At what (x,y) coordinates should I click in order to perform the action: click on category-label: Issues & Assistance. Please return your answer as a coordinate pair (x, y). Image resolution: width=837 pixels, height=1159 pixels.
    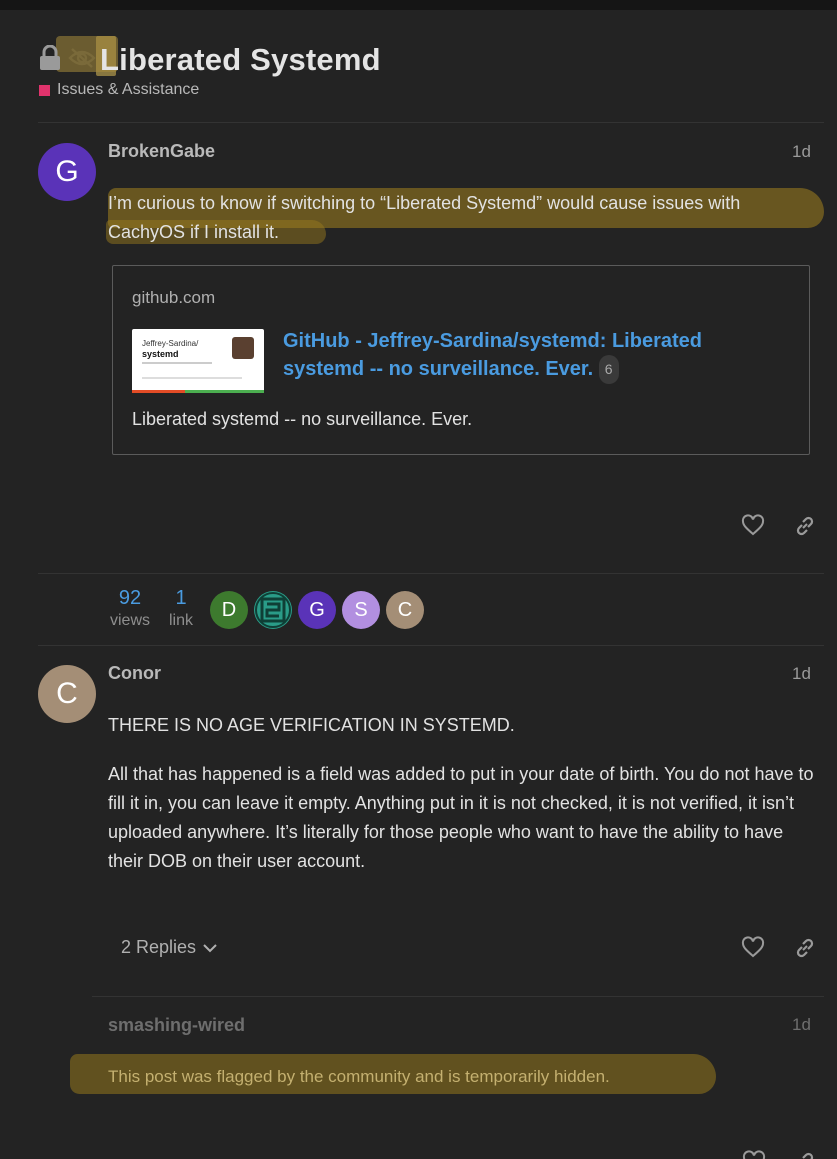
    Looking at the image, I should click on (128, 89).